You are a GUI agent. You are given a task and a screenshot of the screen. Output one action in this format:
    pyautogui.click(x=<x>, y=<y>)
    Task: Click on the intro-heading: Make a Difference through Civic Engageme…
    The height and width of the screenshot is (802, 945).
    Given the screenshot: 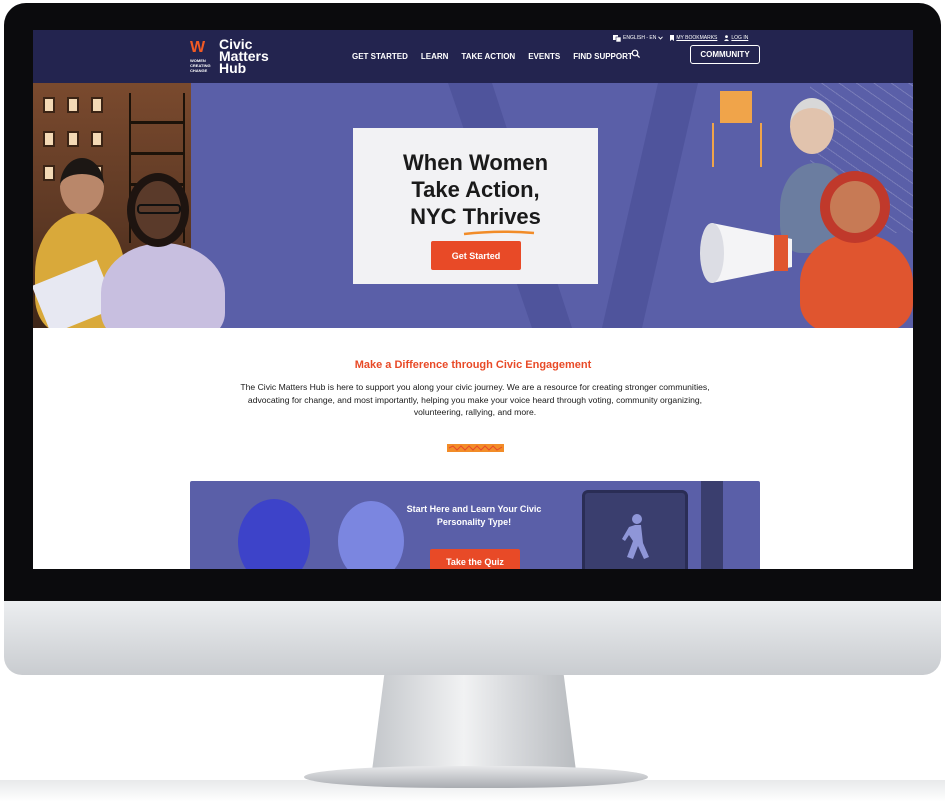 What is the action you would take?
    pyautogui.click(x=473, y=365)
    